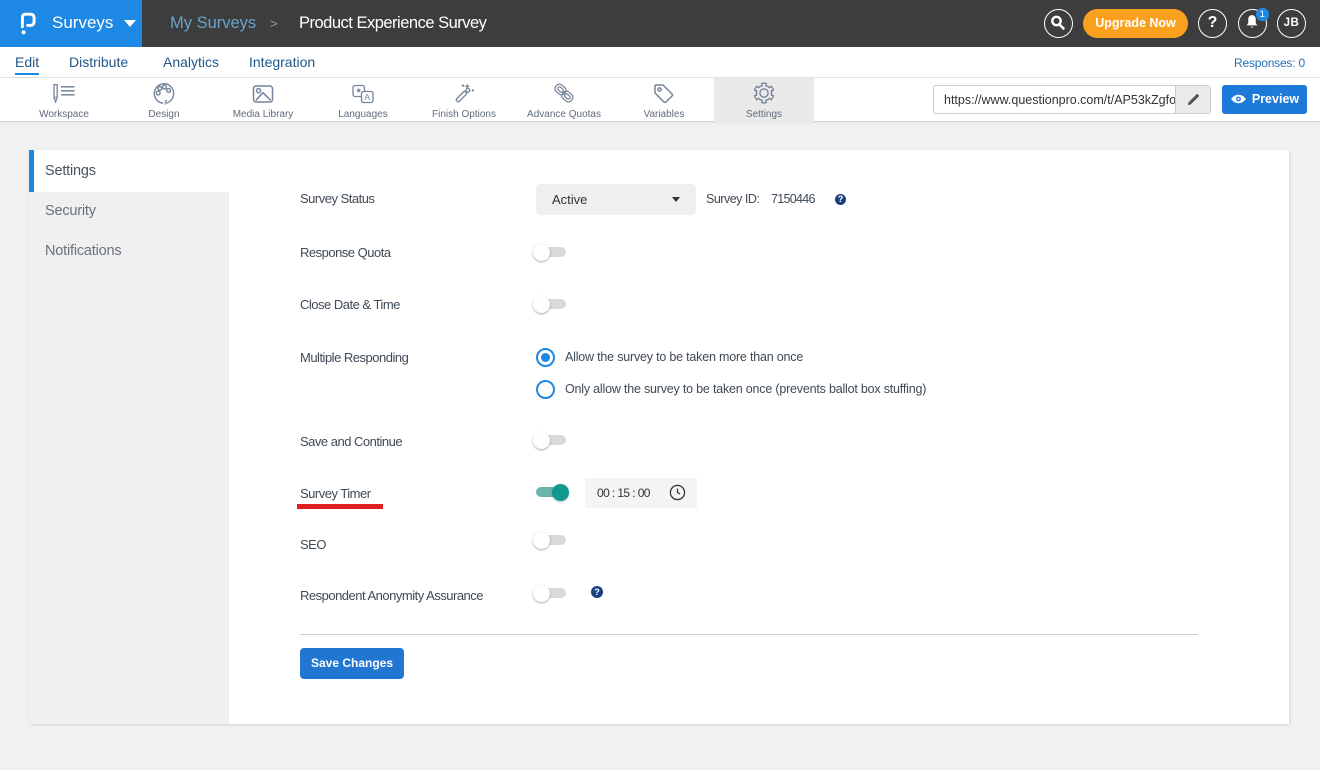 Image resolution: width=1320 pixels, height=770 pixels. What do you see at coordinates (367, 97) in the screenshot?
I see `svg-text: A` at bounding box center [367, 97].